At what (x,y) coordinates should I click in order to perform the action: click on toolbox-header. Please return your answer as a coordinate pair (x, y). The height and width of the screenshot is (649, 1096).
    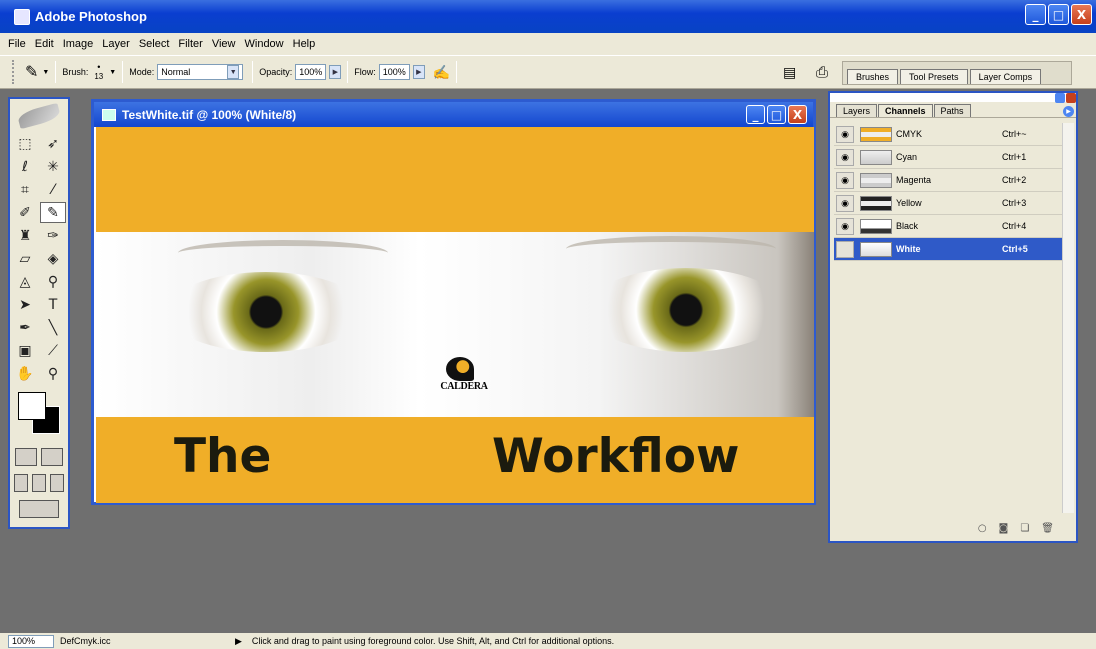
    Looking at the image, I should click on (39, 116).